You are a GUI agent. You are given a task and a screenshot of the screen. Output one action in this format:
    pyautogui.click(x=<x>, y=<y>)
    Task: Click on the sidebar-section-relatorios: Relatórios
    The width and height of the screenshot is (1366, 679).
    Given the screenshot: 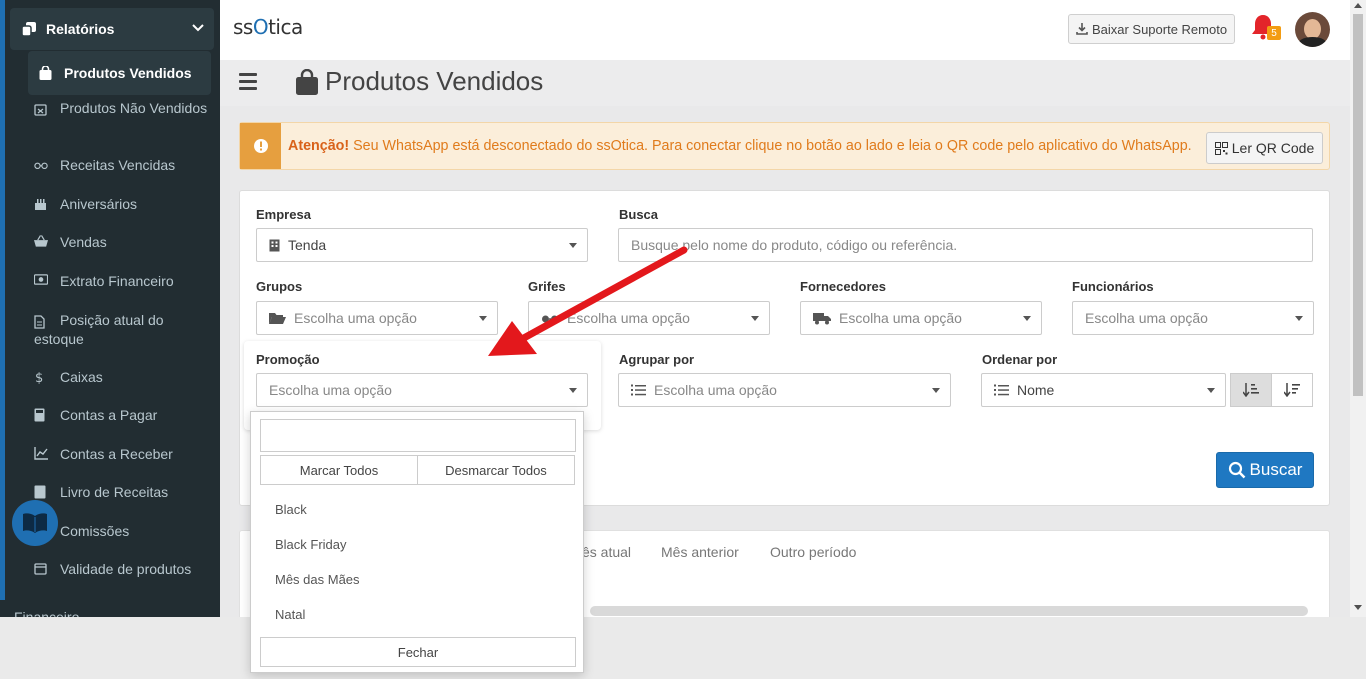 What is the action you would take?
    pyautogui.click(x=112, y=29)
    